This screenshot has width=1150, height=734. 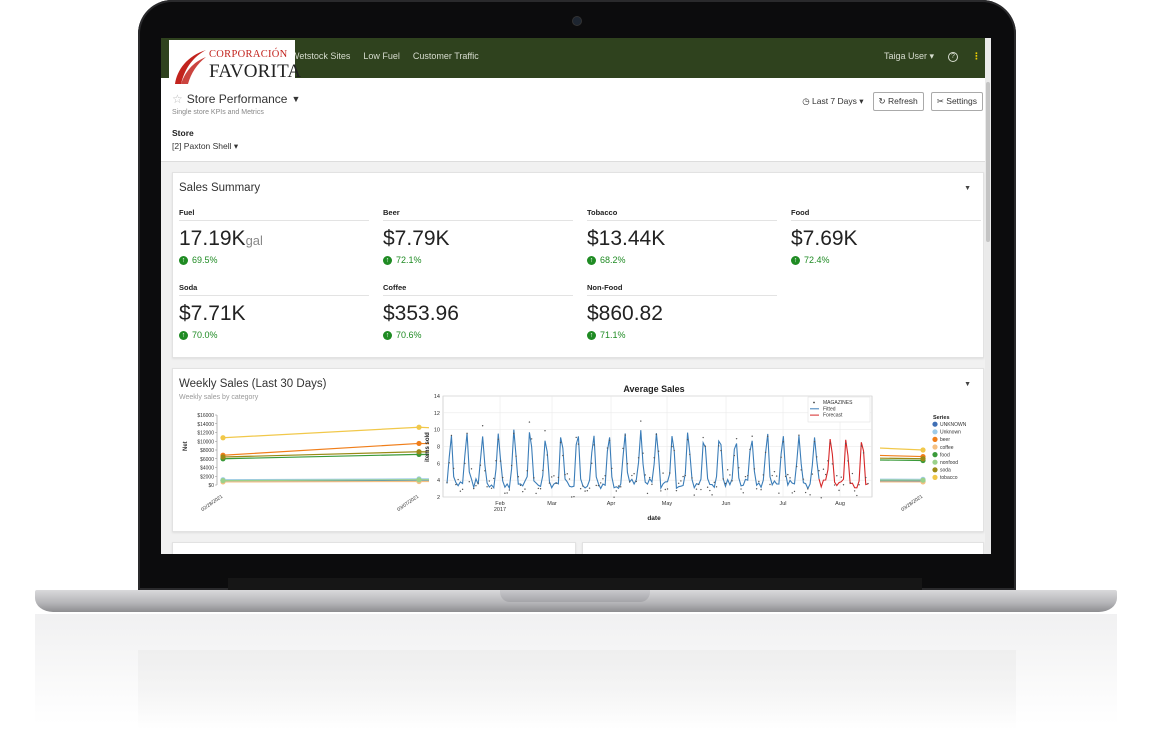 I want to click on legend-label: UNKNOWN, so click(x=953, y=425).